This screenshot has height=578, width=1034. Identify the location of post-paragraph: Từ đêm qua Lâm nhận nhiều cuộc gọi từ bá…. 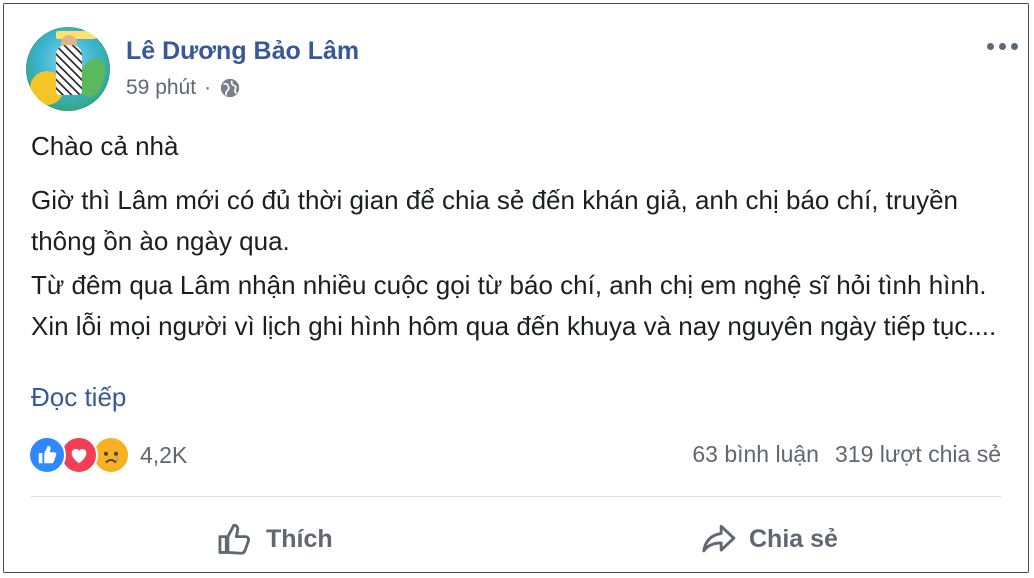
(514, 305).